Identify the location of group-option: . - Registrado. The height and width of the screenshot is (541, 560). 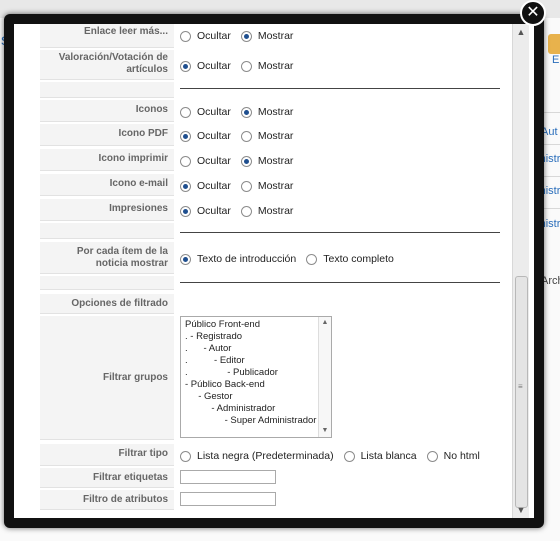
(213, 336).